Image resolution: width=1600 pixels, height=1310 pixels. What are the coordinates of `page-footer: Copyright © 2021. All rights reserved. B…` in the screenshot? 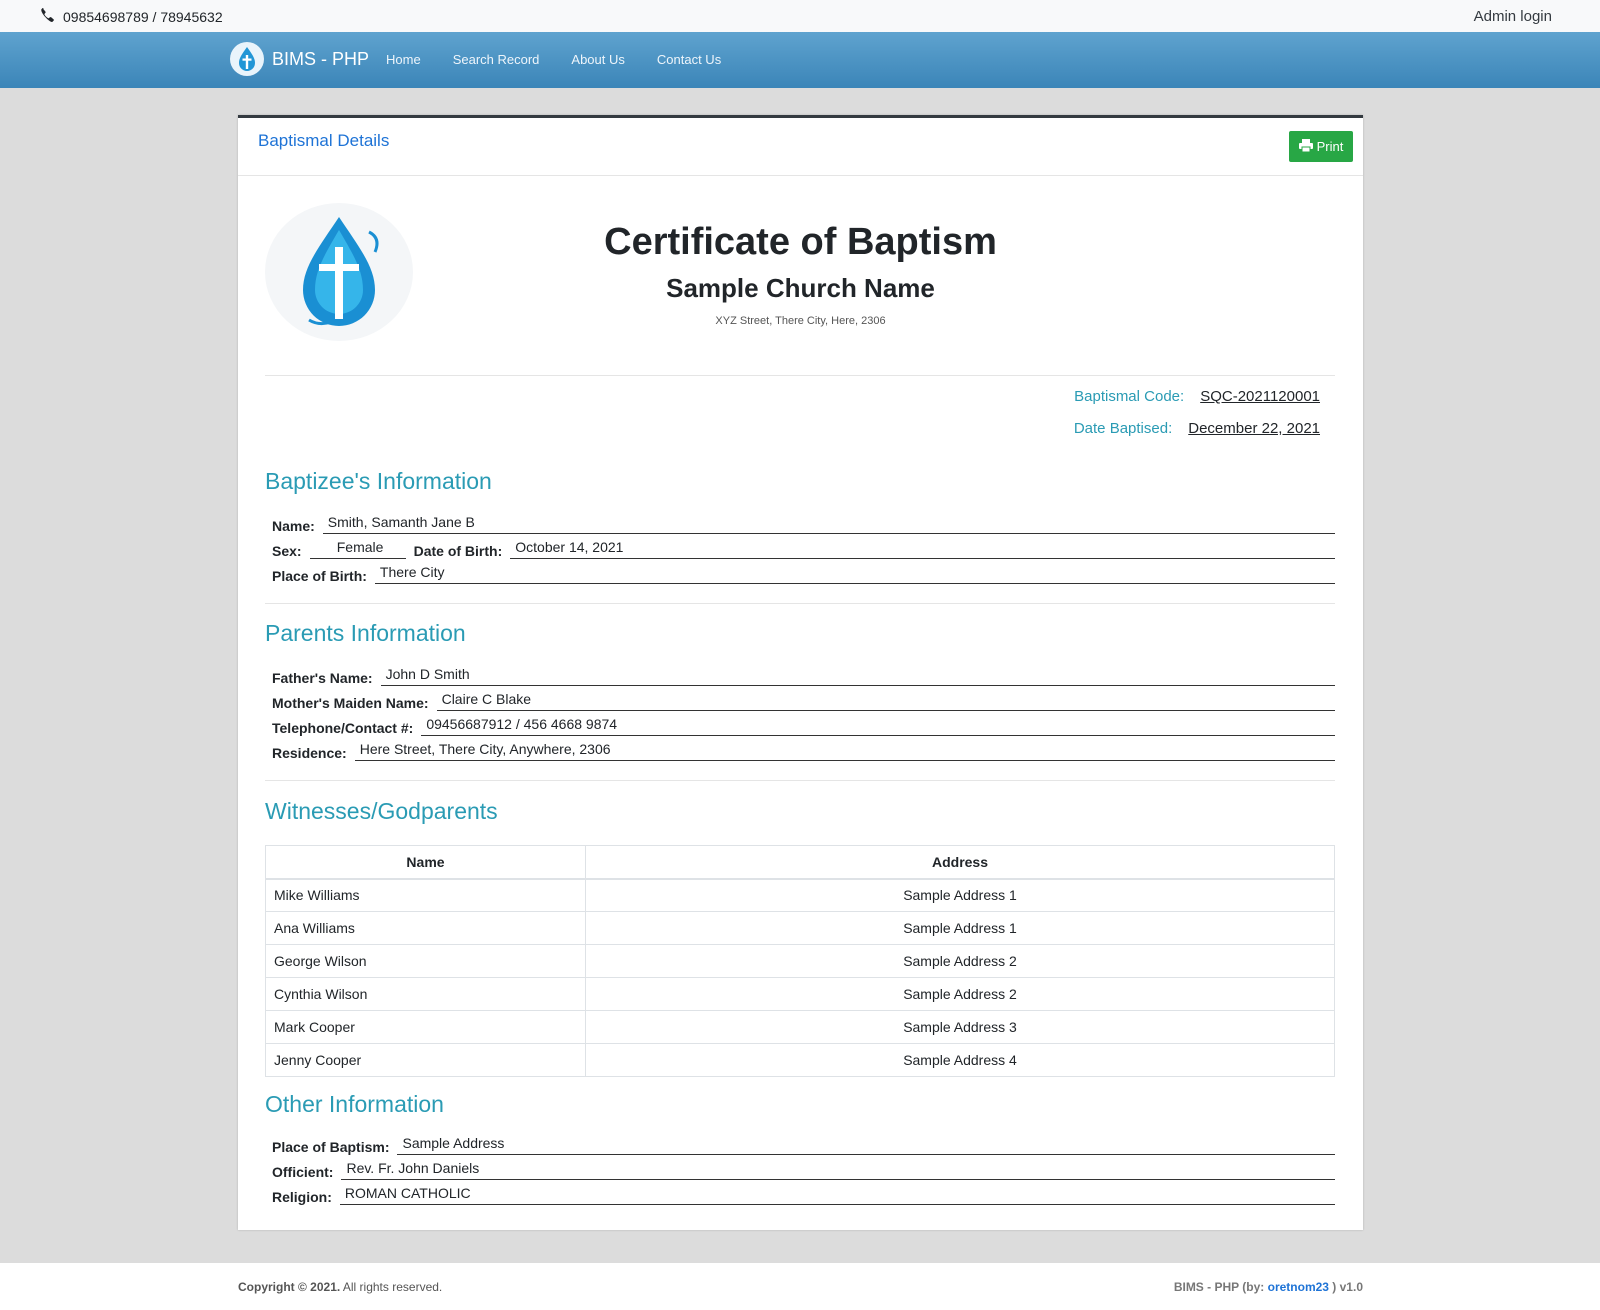 It's located at (800, 1286).